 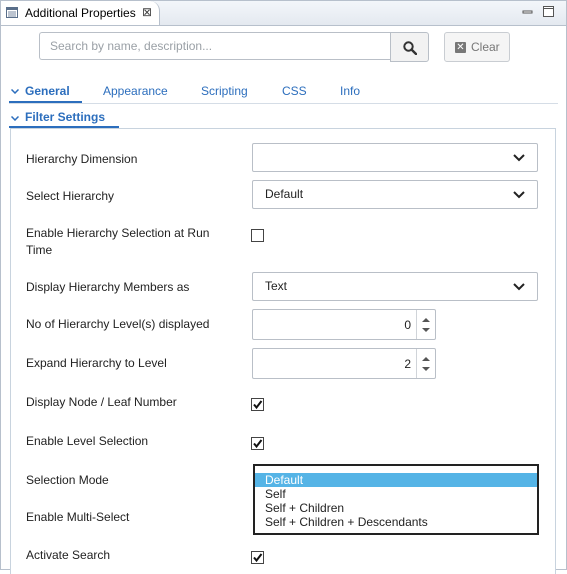 What do you see at coordinates (12, 12) in the screenshot?
I see `properties-icon` at bounding box center [12, 12].